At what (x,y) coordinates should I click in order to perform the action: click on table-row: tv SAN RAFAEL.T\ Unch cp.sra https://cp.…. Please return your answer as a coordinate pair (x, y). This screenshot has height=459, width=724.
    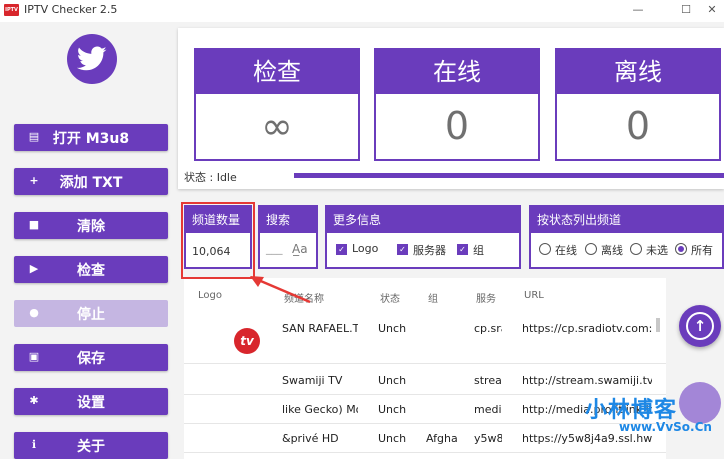
    Looking at the image, I should click on (425, 340).